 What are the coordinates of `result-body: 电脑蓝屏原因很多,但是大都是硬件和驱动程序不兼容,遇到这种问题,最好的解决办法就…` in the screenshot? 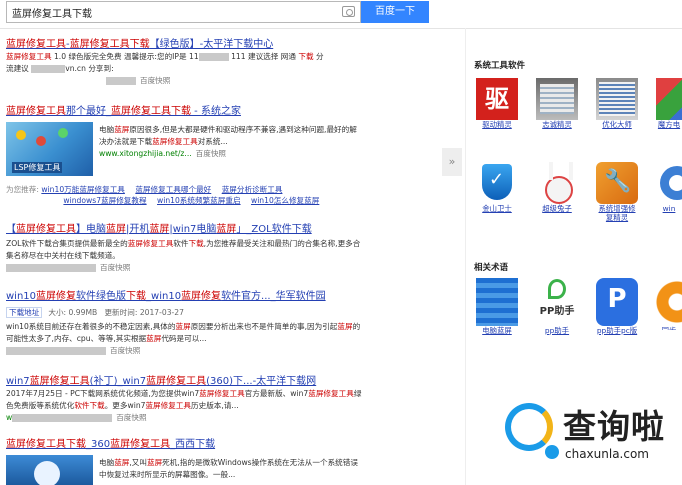 It's located at (231, 142).